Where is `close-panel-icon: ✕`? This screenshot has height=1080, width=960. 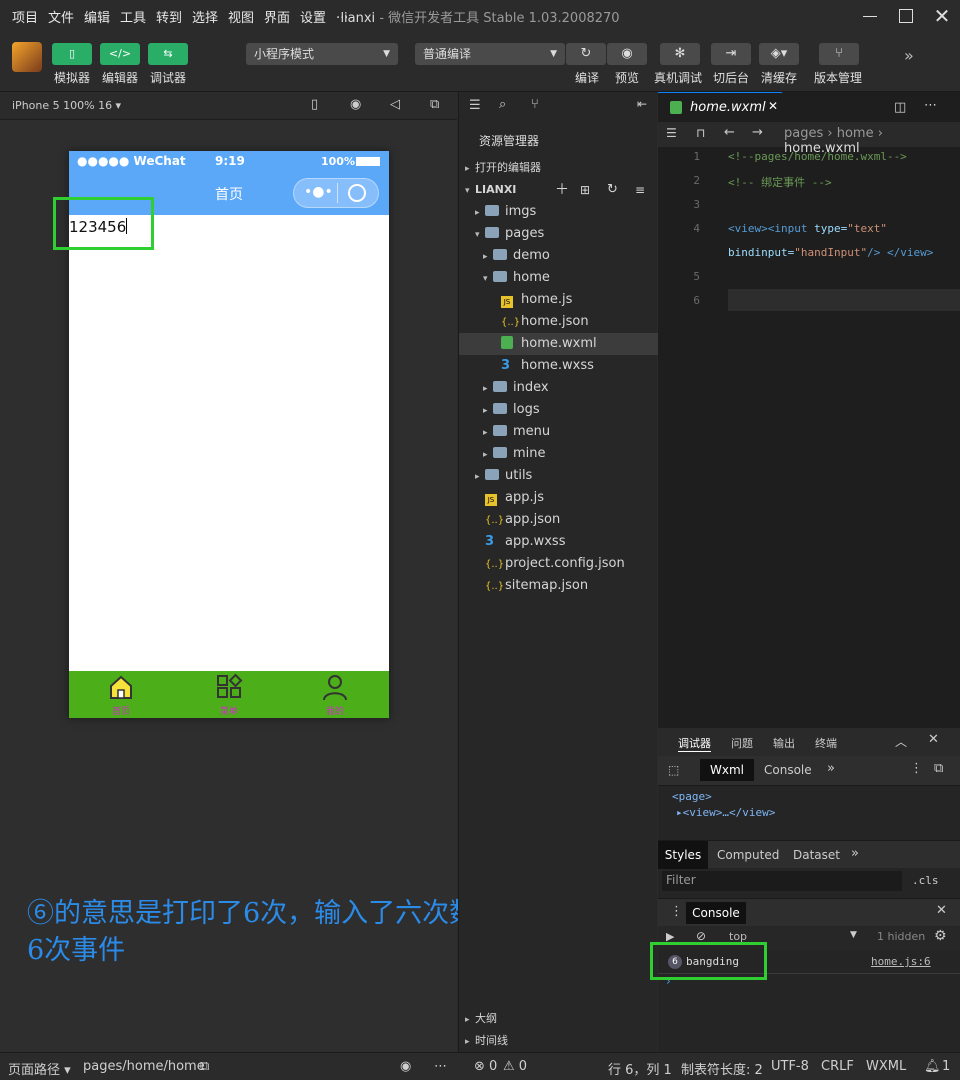 close-panel-icon: ✕ is located at coordinates (933, 739).